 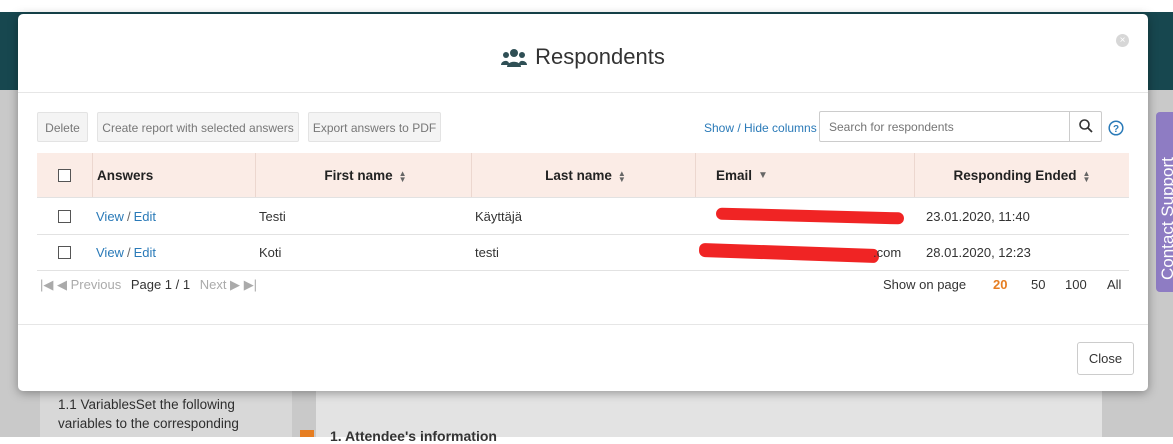 I want to click on next-page-link: Next ▶, so click(x=220, y=284).